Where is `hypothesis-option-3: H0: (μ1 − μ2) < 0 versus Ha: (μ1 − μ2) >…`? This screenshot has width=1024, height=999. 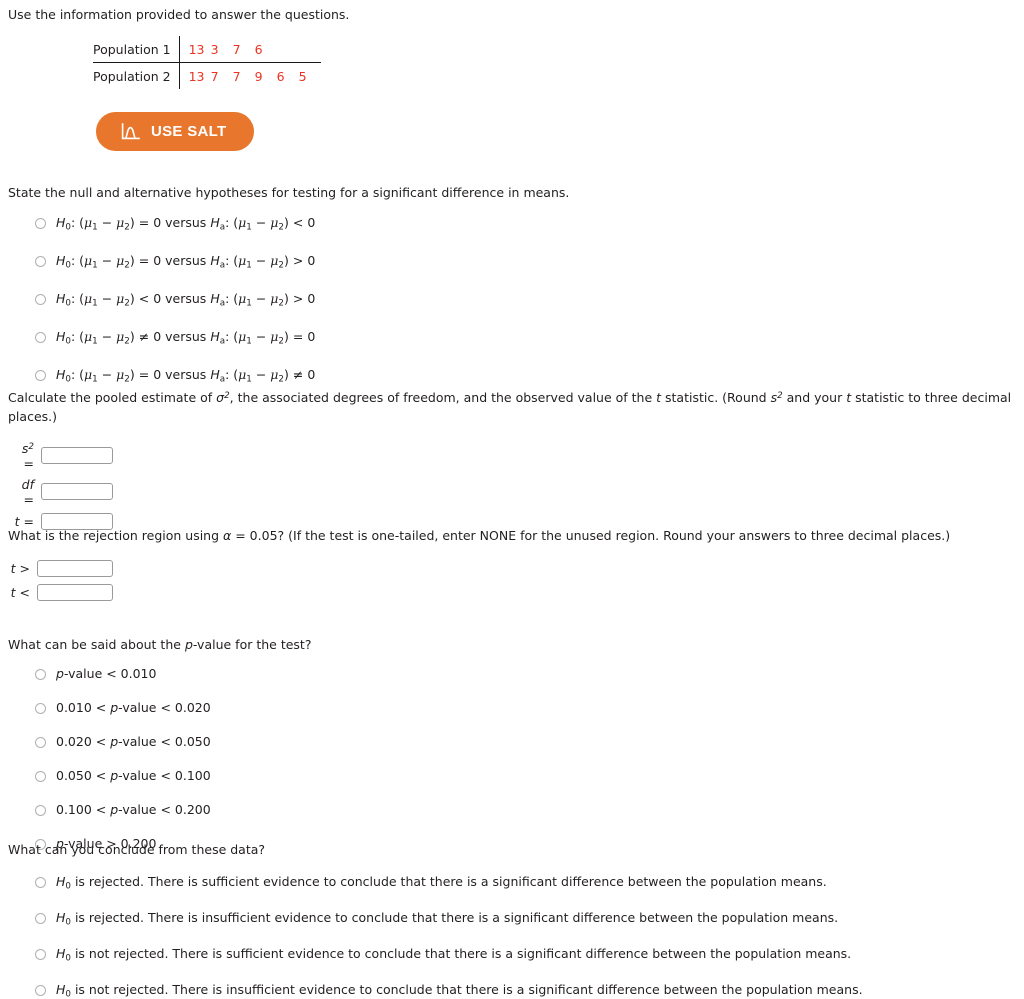 hypothesis-option-3: H0: (μ1 − μ2) < 0 versus Ha: (μ1 − μ2) >… is located at coordinates (288, 299).